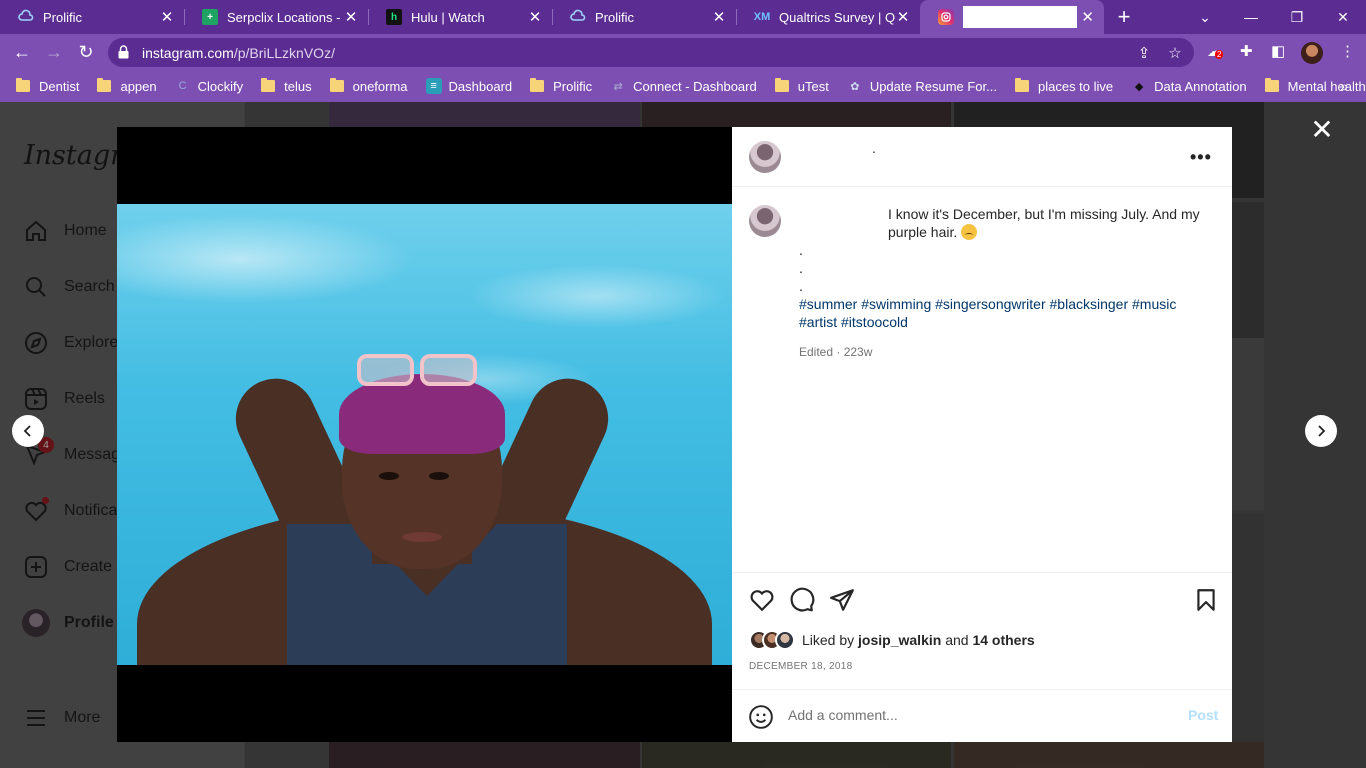 This screenshot has height=768, width=1366. What do you see at coordinates (855, 86) in the screenshot?
I see `chatgpt-icon: ✿` at bounding box center [855, 86].